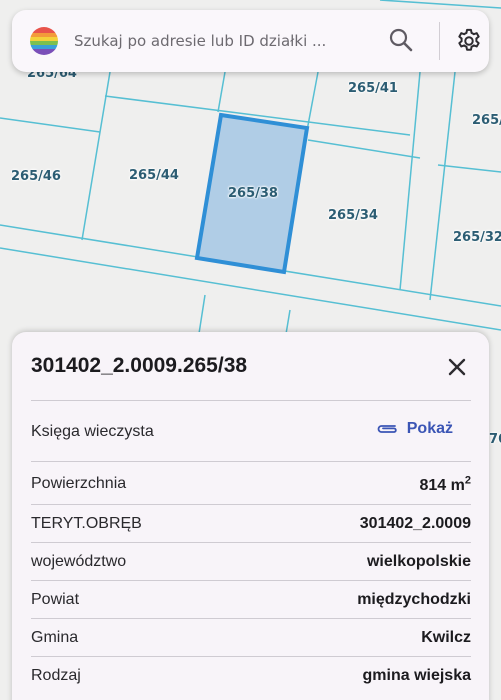 The width and height of the screenshot is (501, 700). What do you see at coordinates (418, 561) in the screenshot?
I see `voivodeship-value: wielkopolskie` at bounding box center [418, 561].